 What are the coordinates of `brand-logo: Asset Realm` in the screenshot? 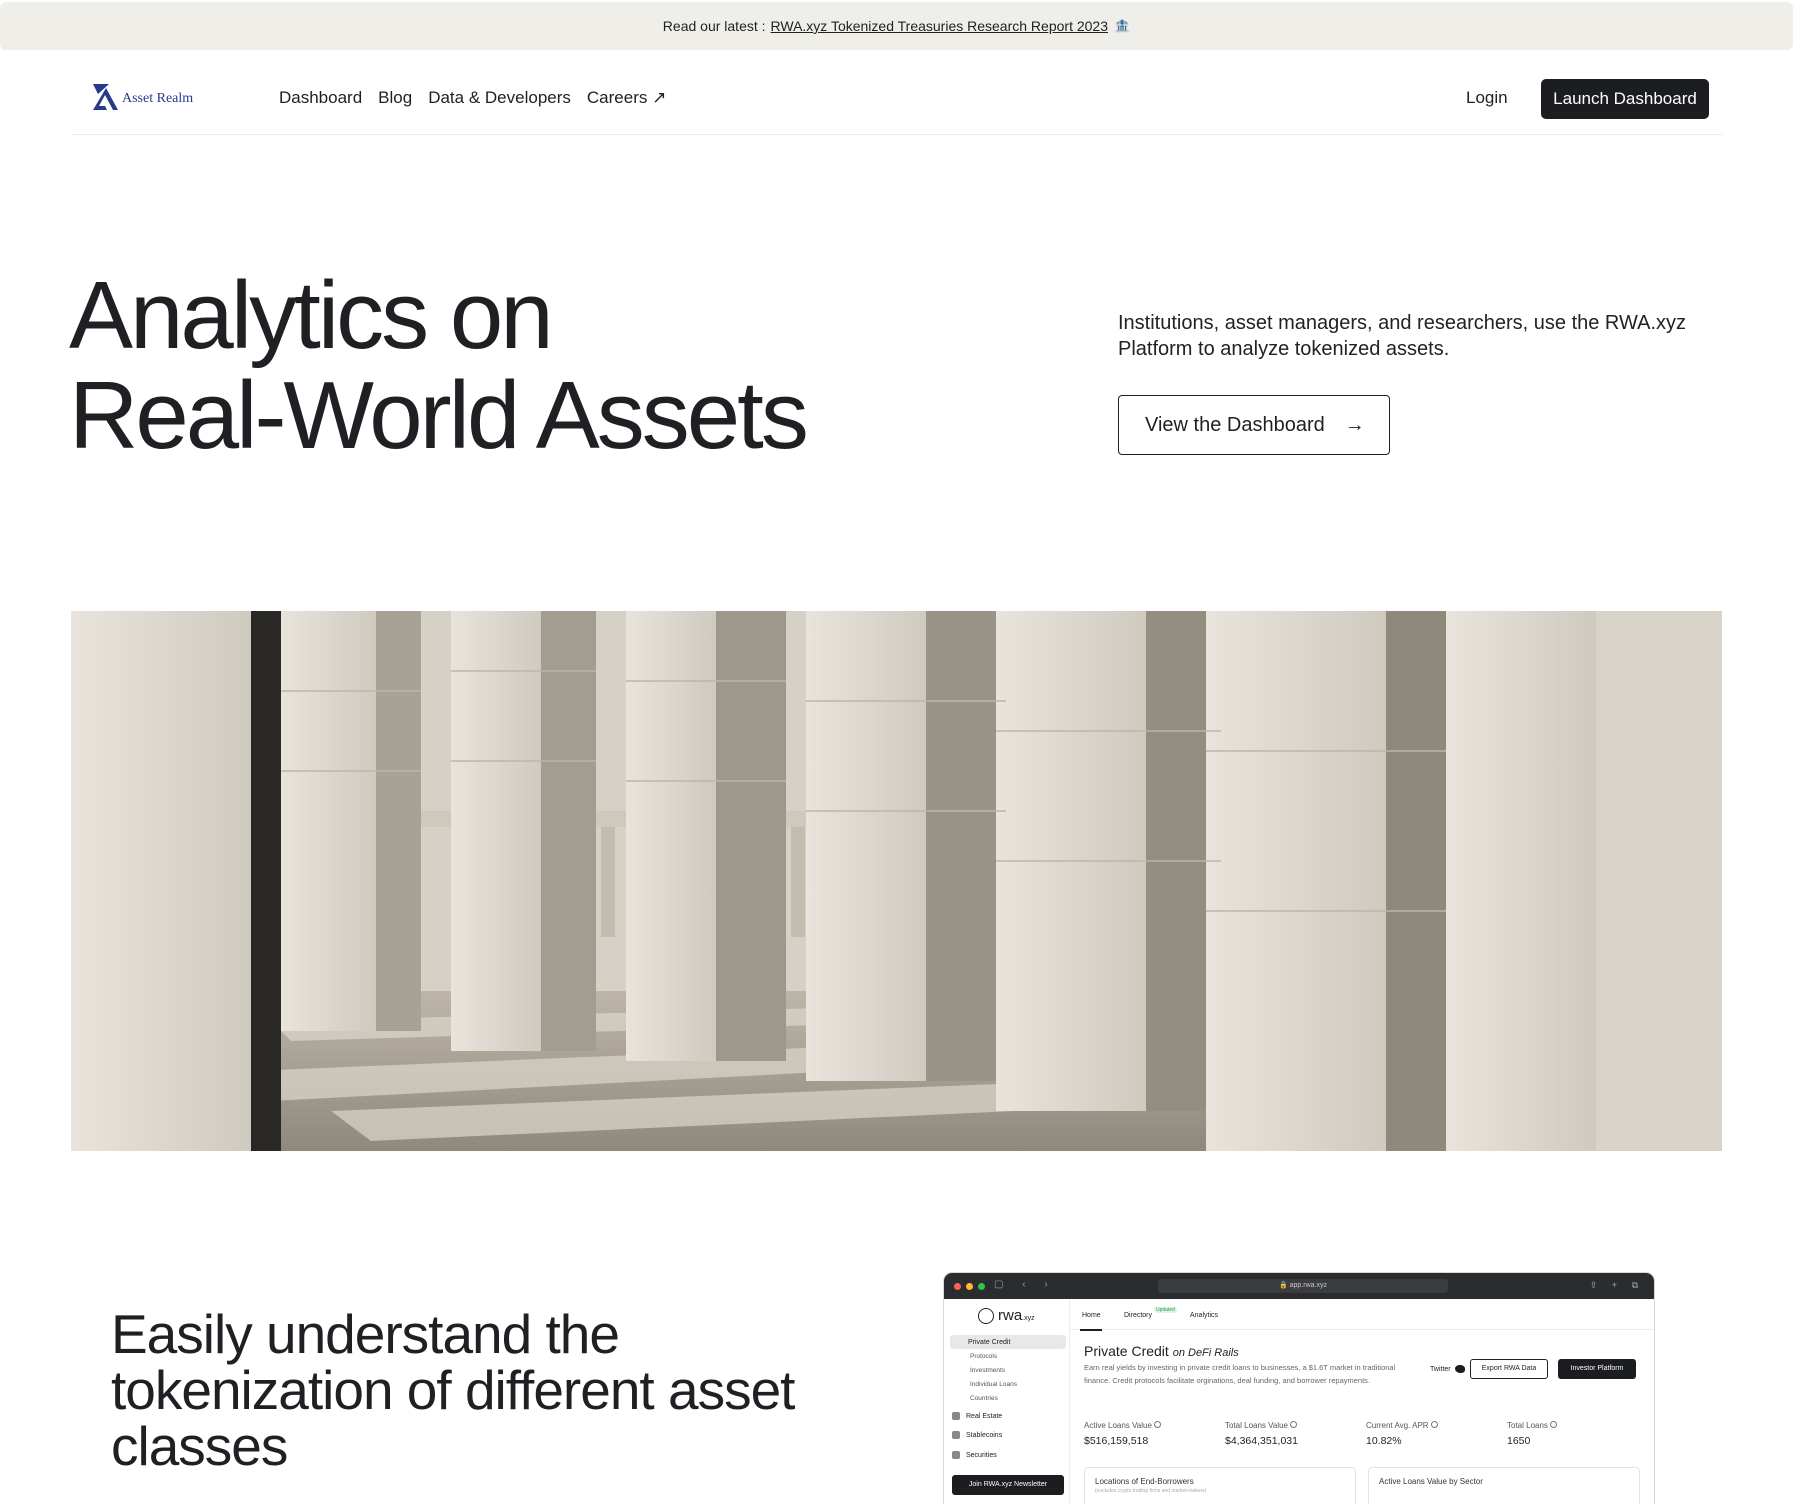 It's located at (141, 96).